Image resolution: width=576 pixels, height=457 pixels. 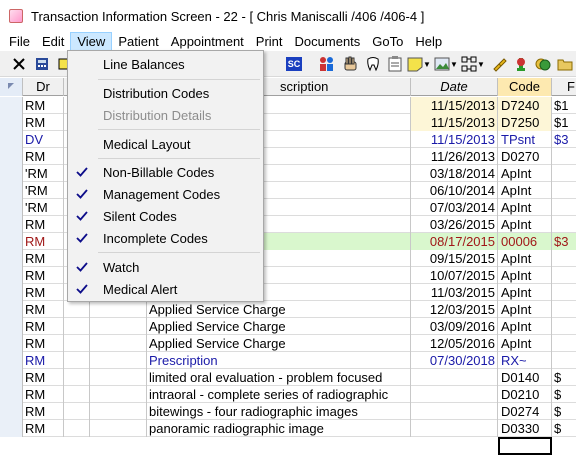 What do you see at coordinates (328, 41) in the screenshot?
I see `menu-documents: Documents` at bounding box center [328, 41].